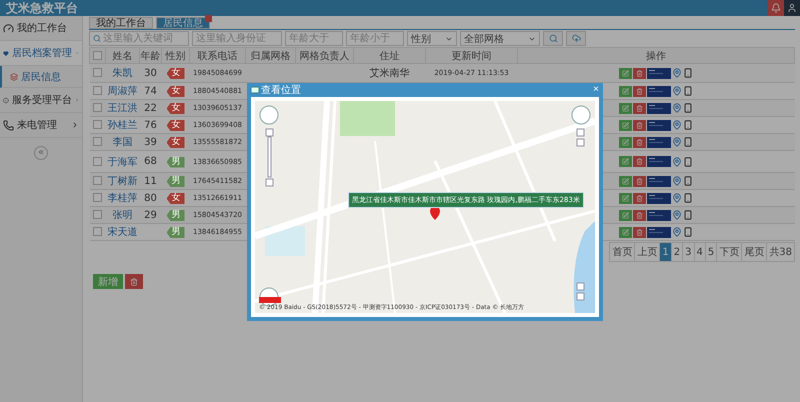 This screenshot has width=800, height=402. What do you see at coordinates (176, 56) in the screenshot?
I see `column-header: 性别` at bounding box center [176, 56].